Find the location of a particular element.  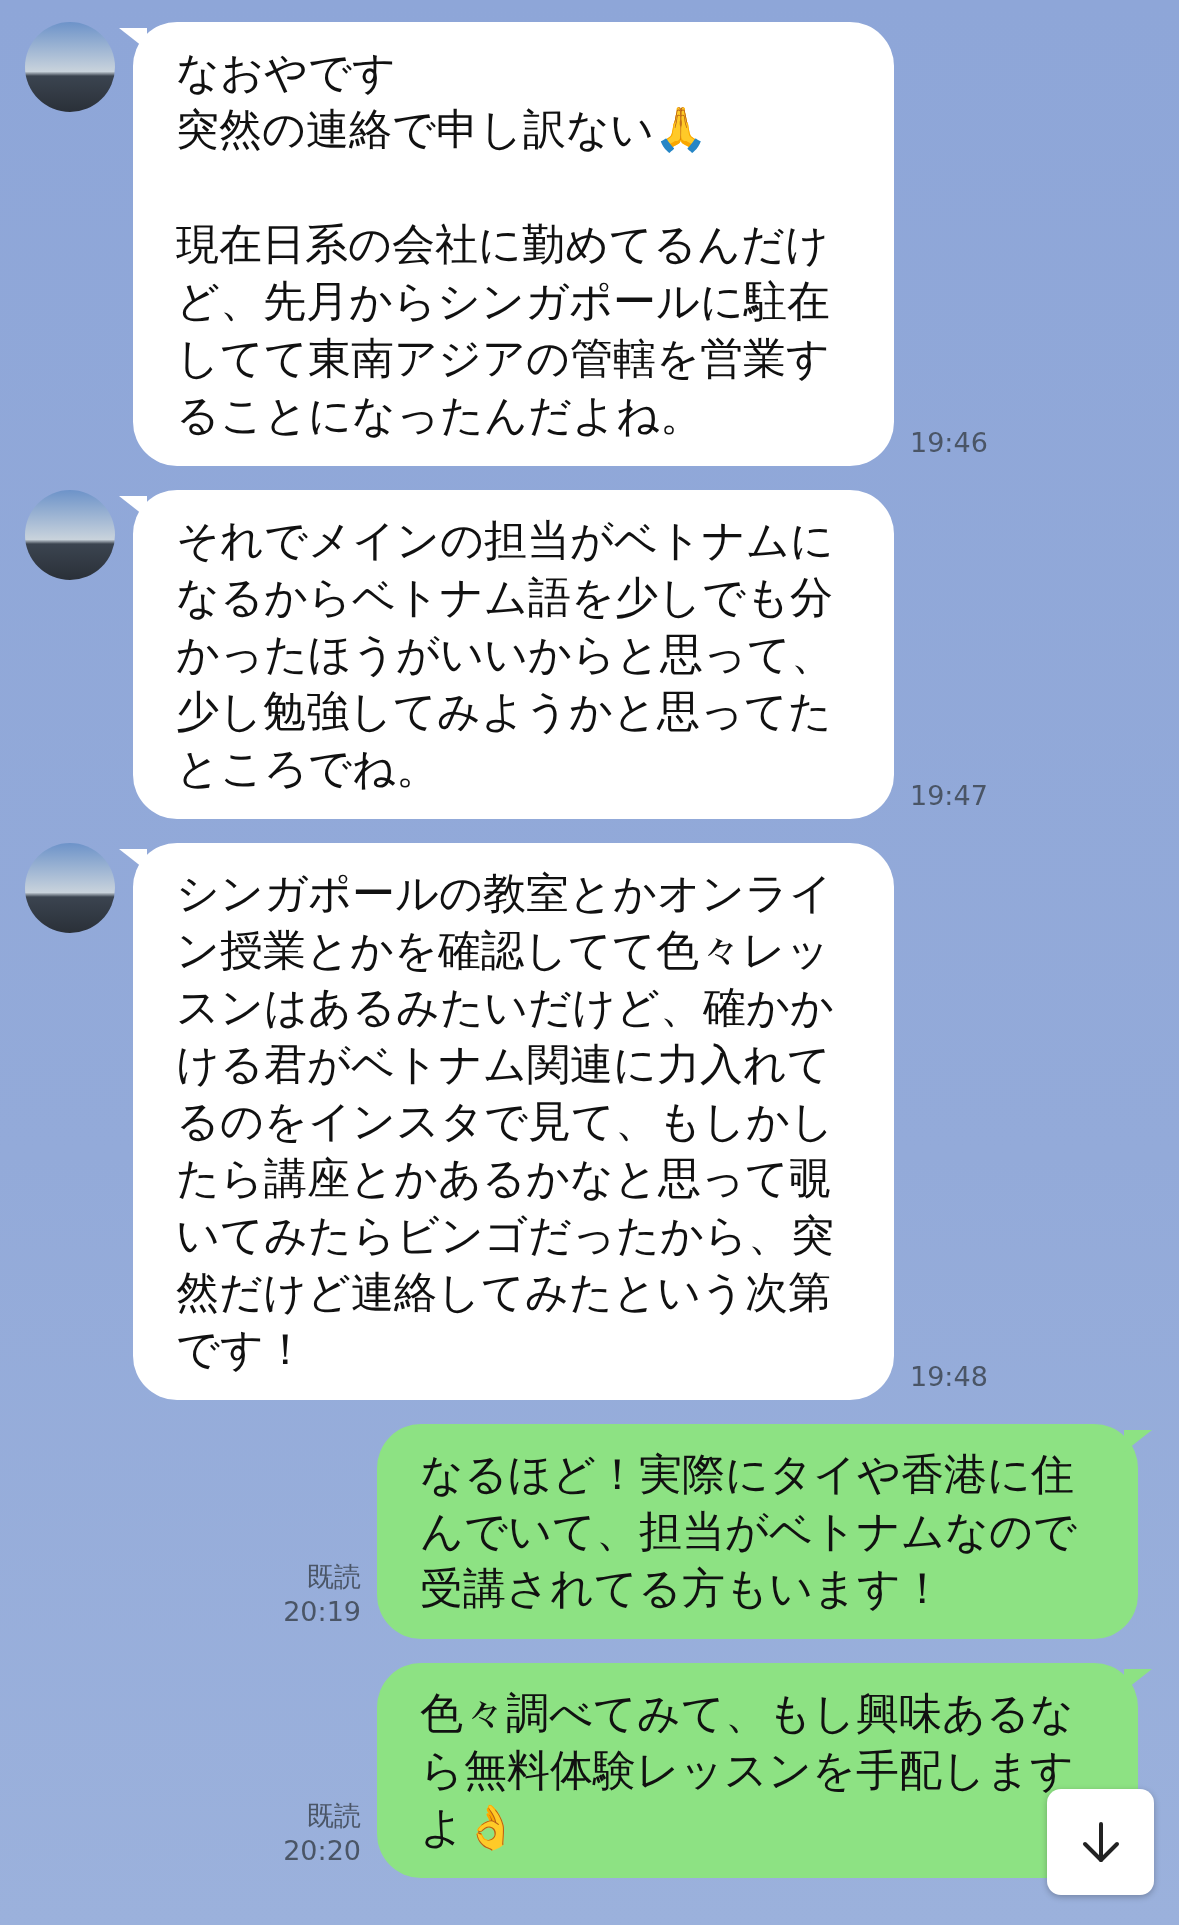

message-text: 少し勉強してみようかと思ってた is located at coordinates (504, 711).